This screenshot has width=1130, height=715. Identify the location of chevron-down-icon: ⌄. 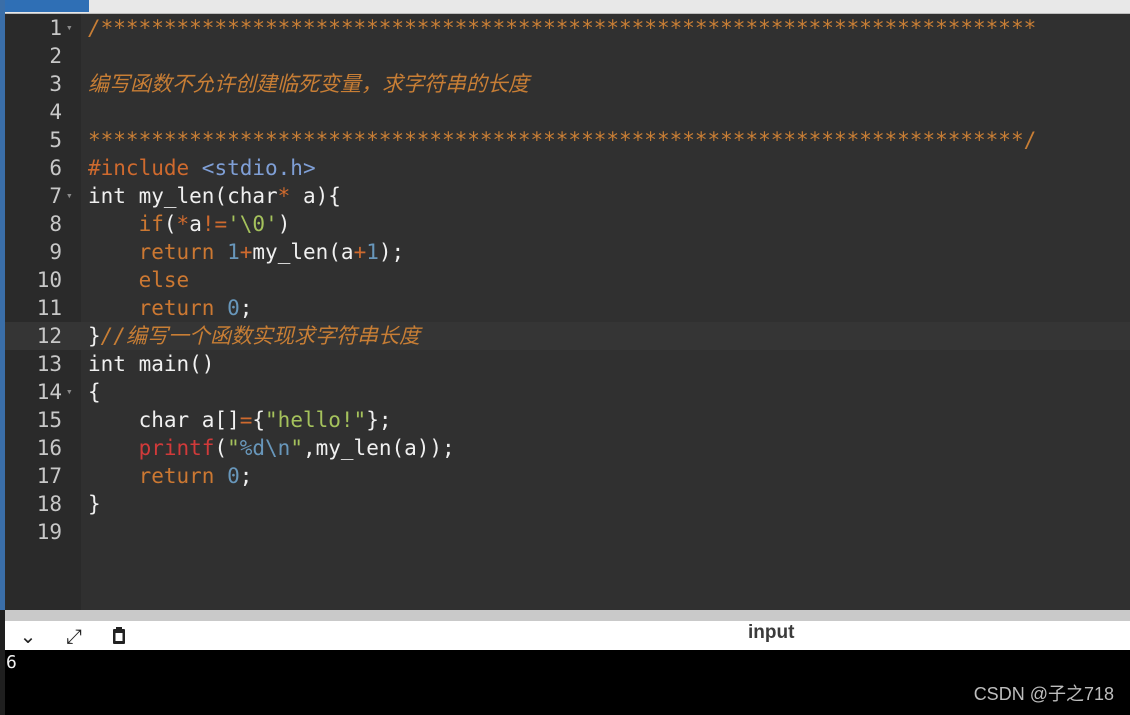
(28, 636).